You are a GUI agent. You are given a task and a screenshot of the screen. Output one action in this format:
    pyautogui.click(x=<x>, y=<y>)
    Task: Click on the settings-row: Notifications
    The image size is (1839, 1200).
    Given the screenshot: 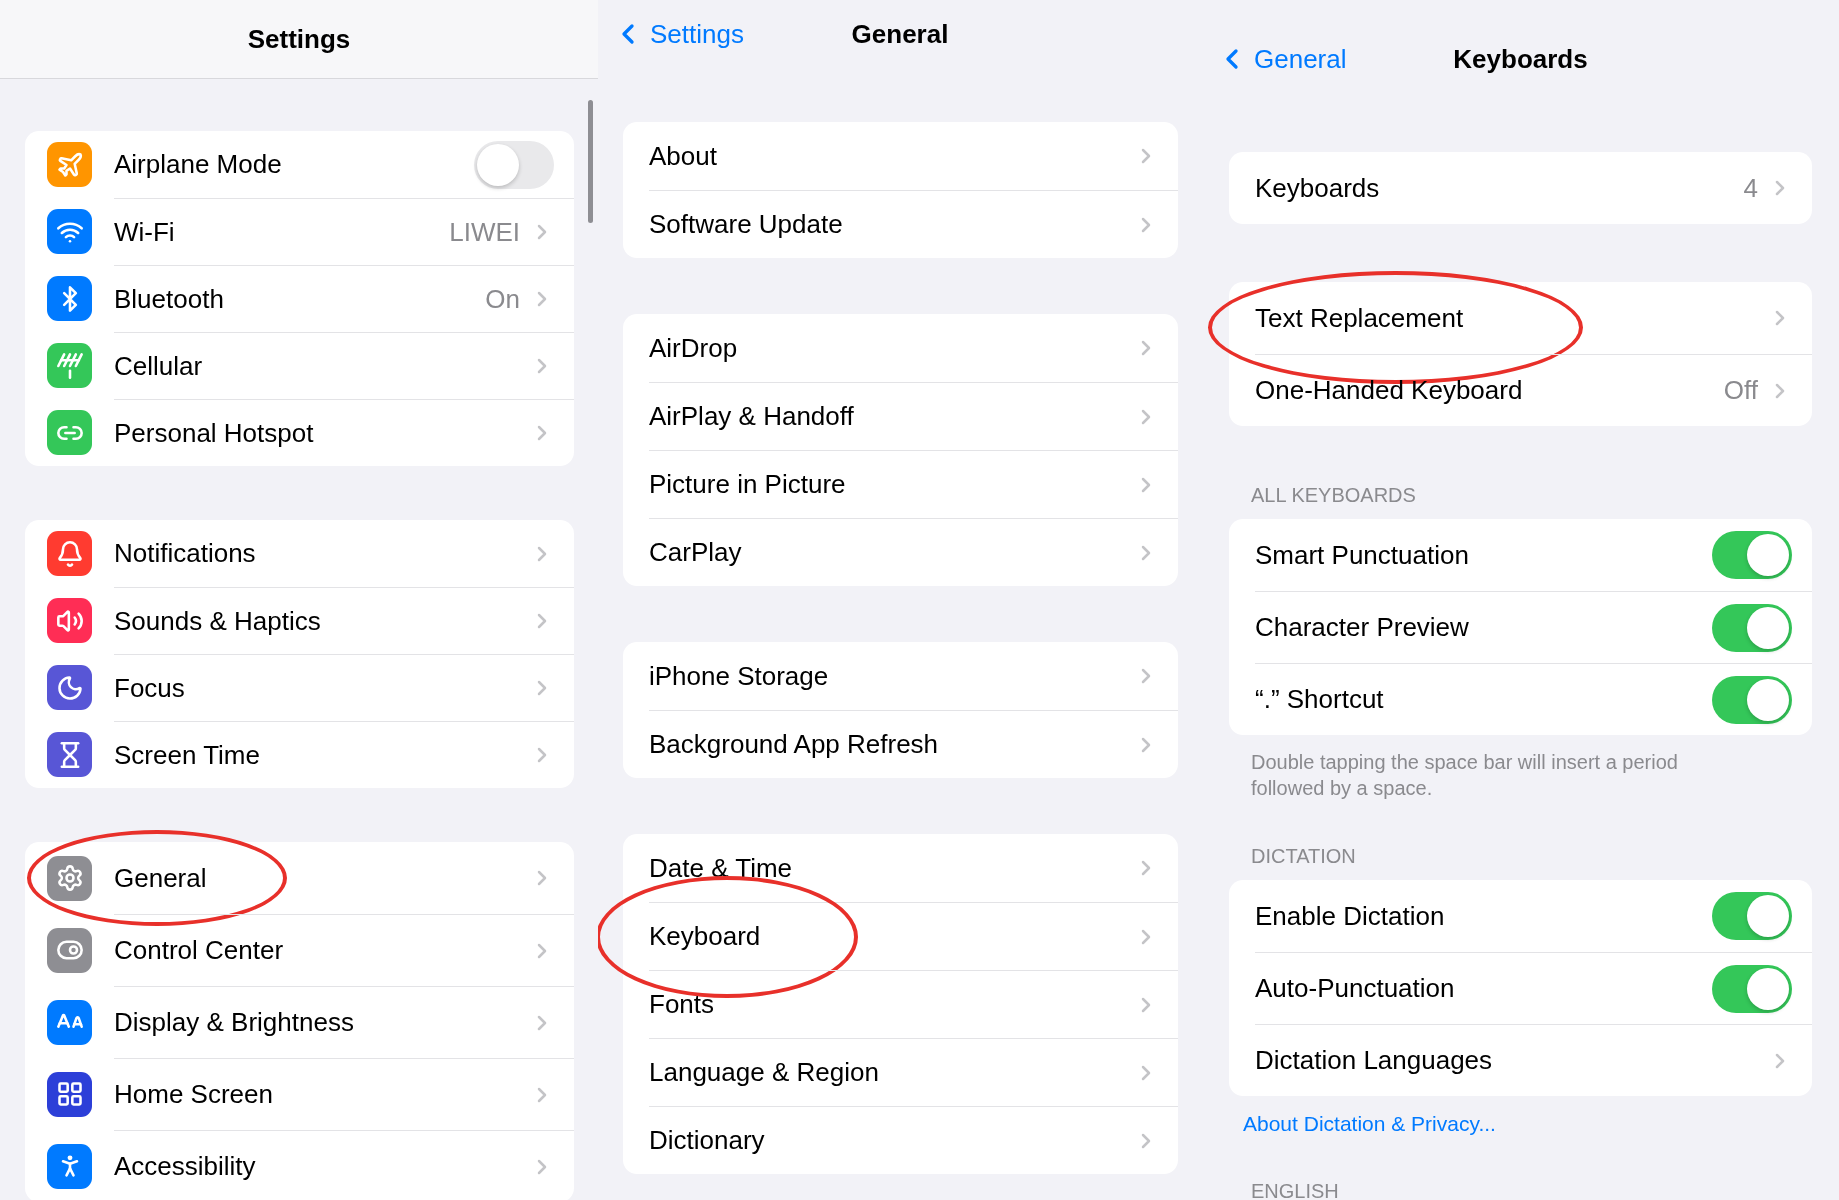 What is the action you would take?
    pyautogui.click(x=299, y=553)
    